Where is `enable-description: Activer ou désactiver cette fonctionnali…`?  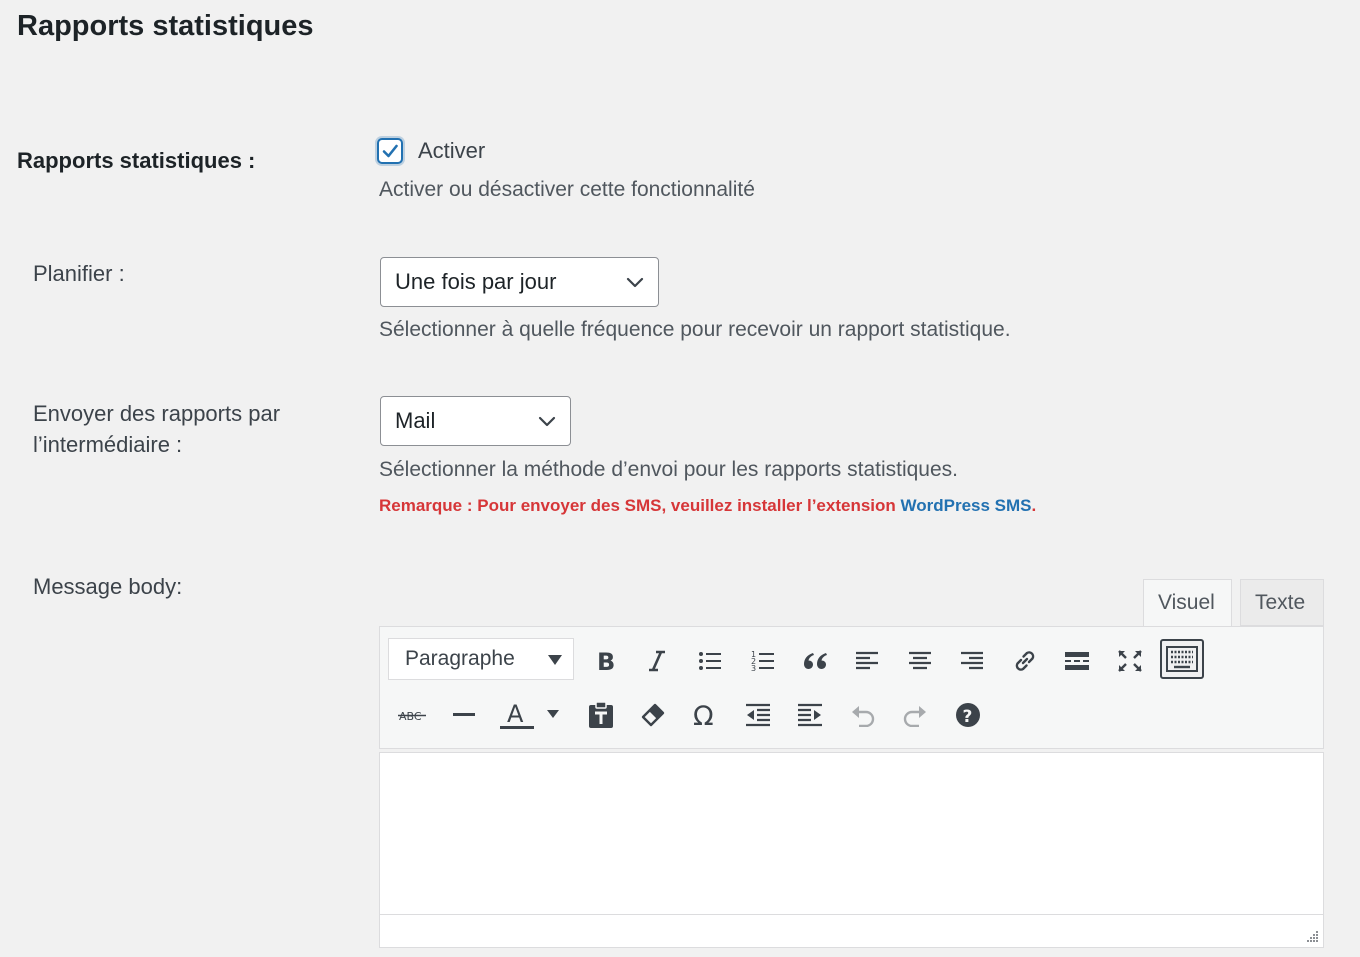
enable-description: Activer ou désactiver cette fonctionnali… is located at coordinates (567, 189).